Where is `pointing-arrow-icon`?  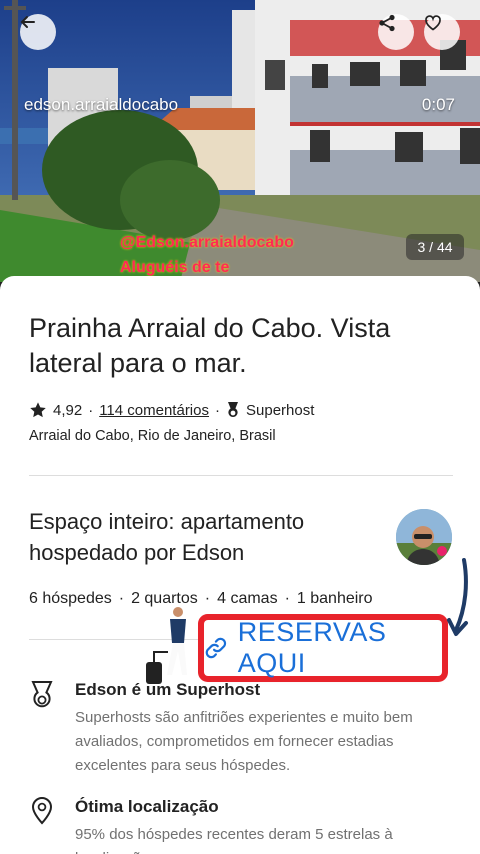
pointing-arrow-icon is located at coordinates (457, 597).